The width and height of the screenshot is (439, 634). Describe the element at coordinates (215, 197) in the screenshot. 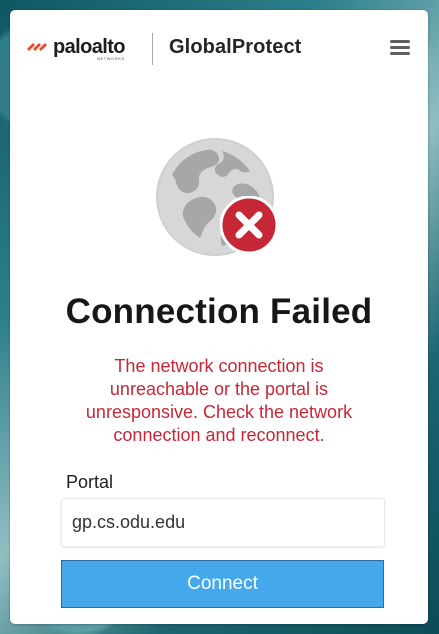

I see `connection-status-graphic` at that location.